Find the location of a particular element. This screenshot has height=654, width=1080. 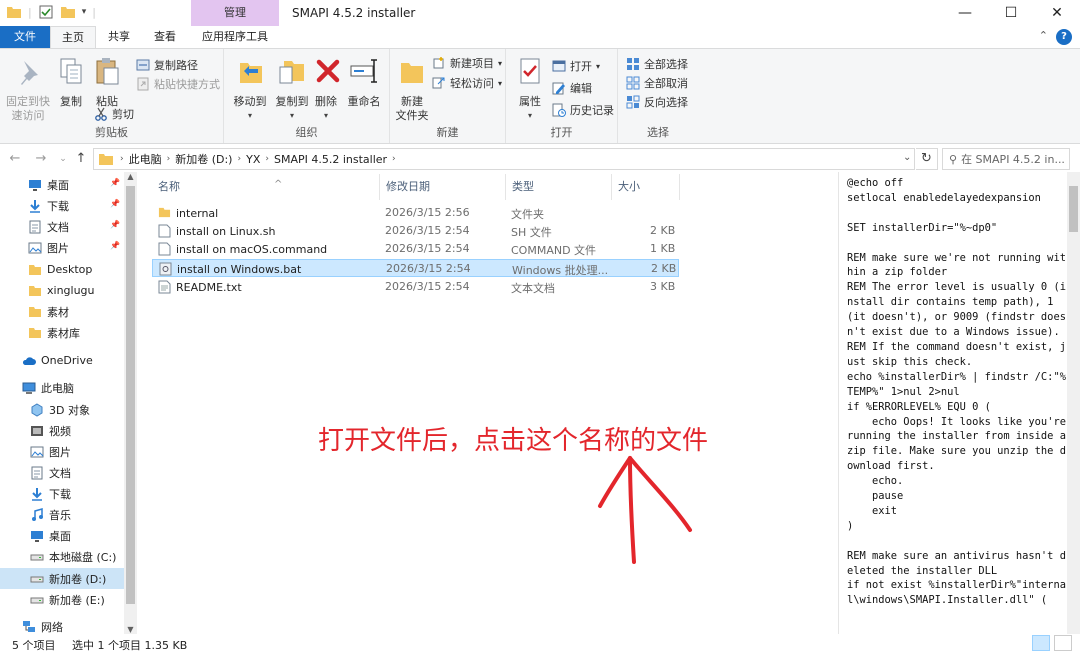

nav-item: 此电脑 is located at coordinates (62, 387).